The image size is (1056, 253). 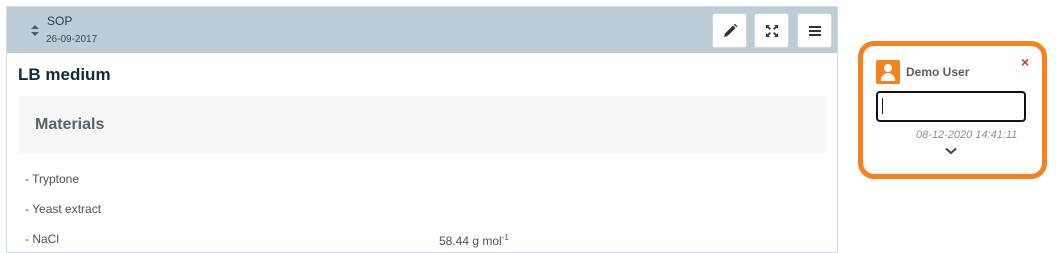 I want to click on comment-user-name: Demo User, so click(x=938, y=72).